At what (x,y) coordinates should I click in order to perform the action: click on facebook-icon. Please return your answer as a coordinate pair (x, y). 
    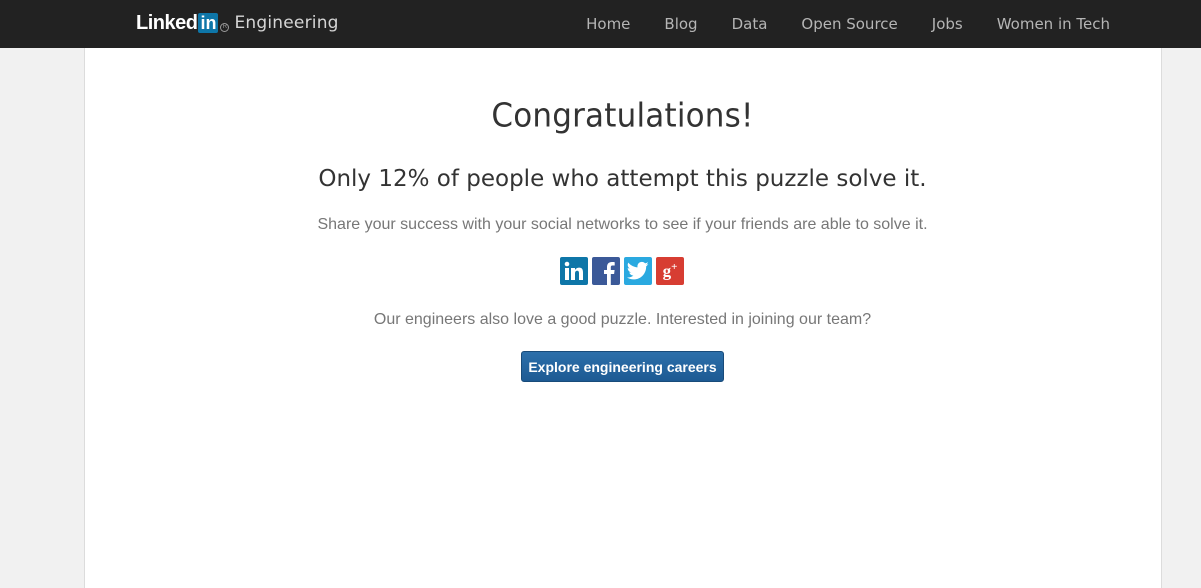
    Looking at the image, I should click on (606, 271).